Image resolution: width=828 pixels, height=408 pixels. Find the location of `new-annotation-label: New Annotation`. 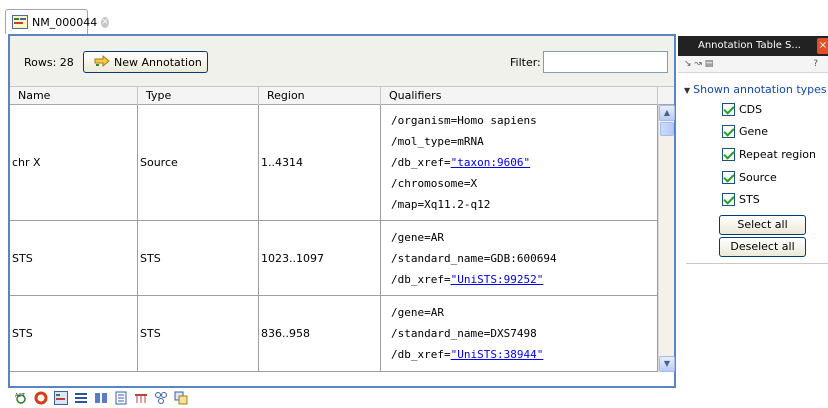

new-annotation-label: New Annotation is located at coordinates (158, 62).